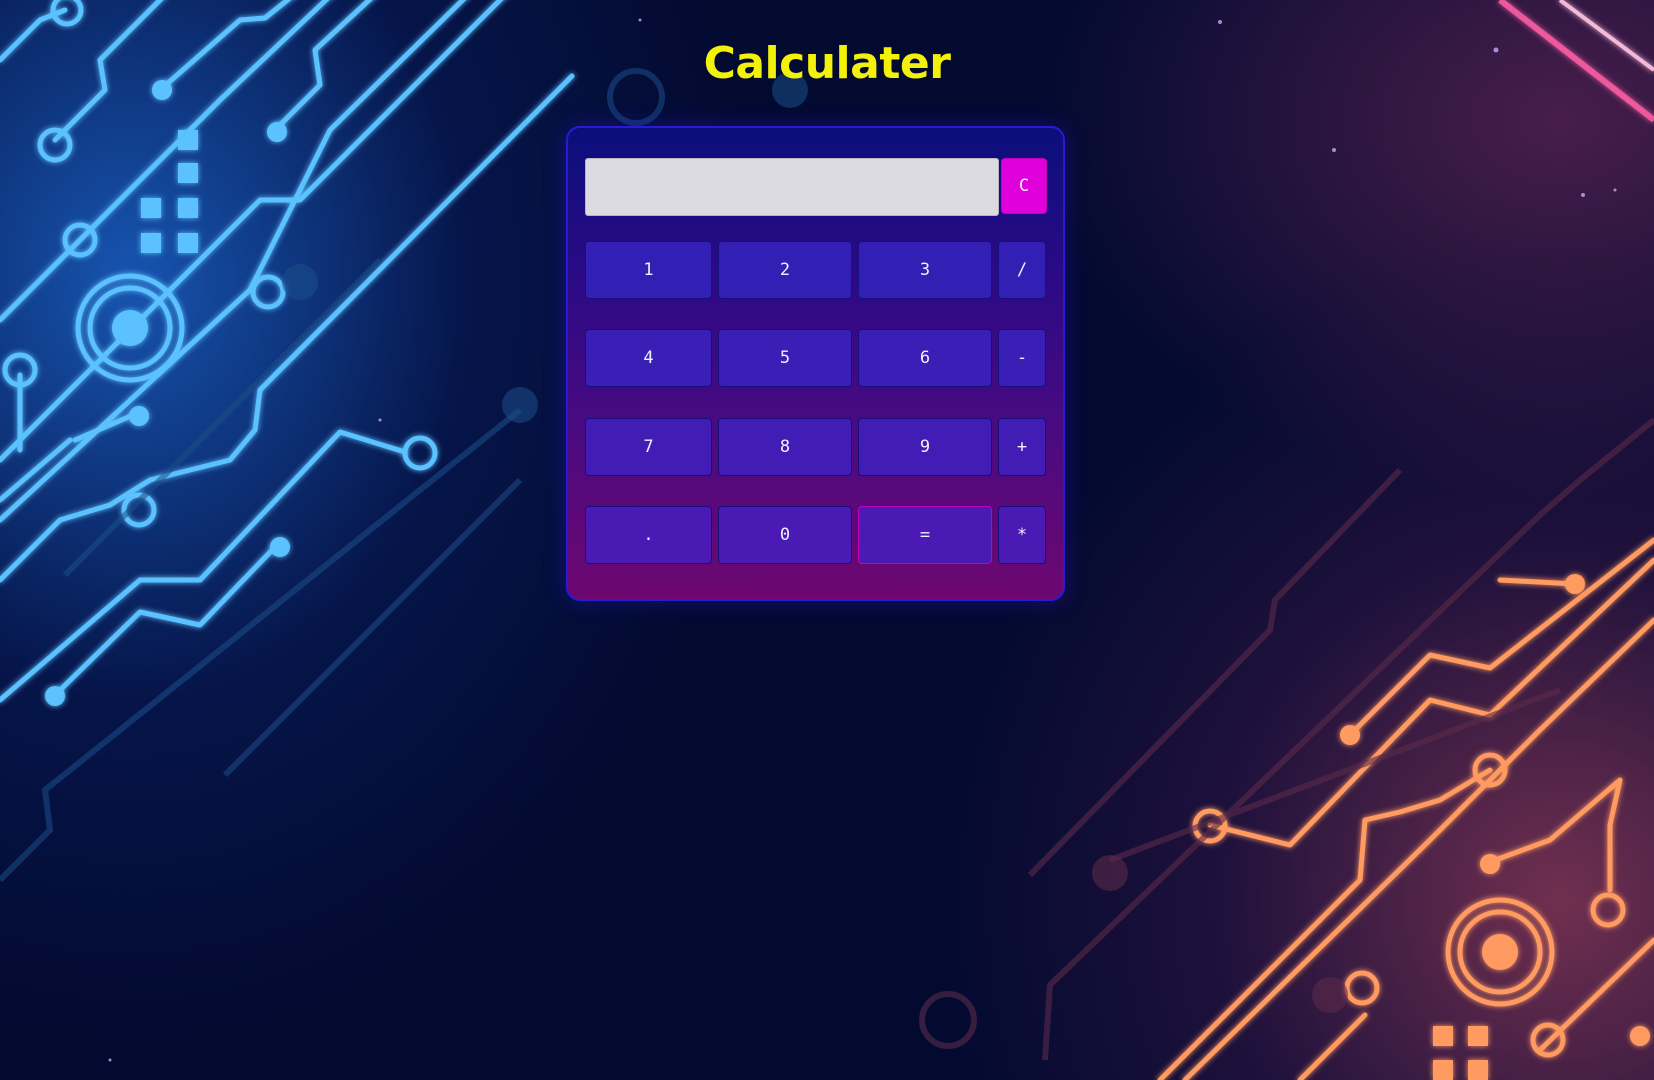 This screenshot has height=1080, width=1654. Describe the element at coordinates (785, 358) in the screenshot. I see `key-5-button: 5` at that location.